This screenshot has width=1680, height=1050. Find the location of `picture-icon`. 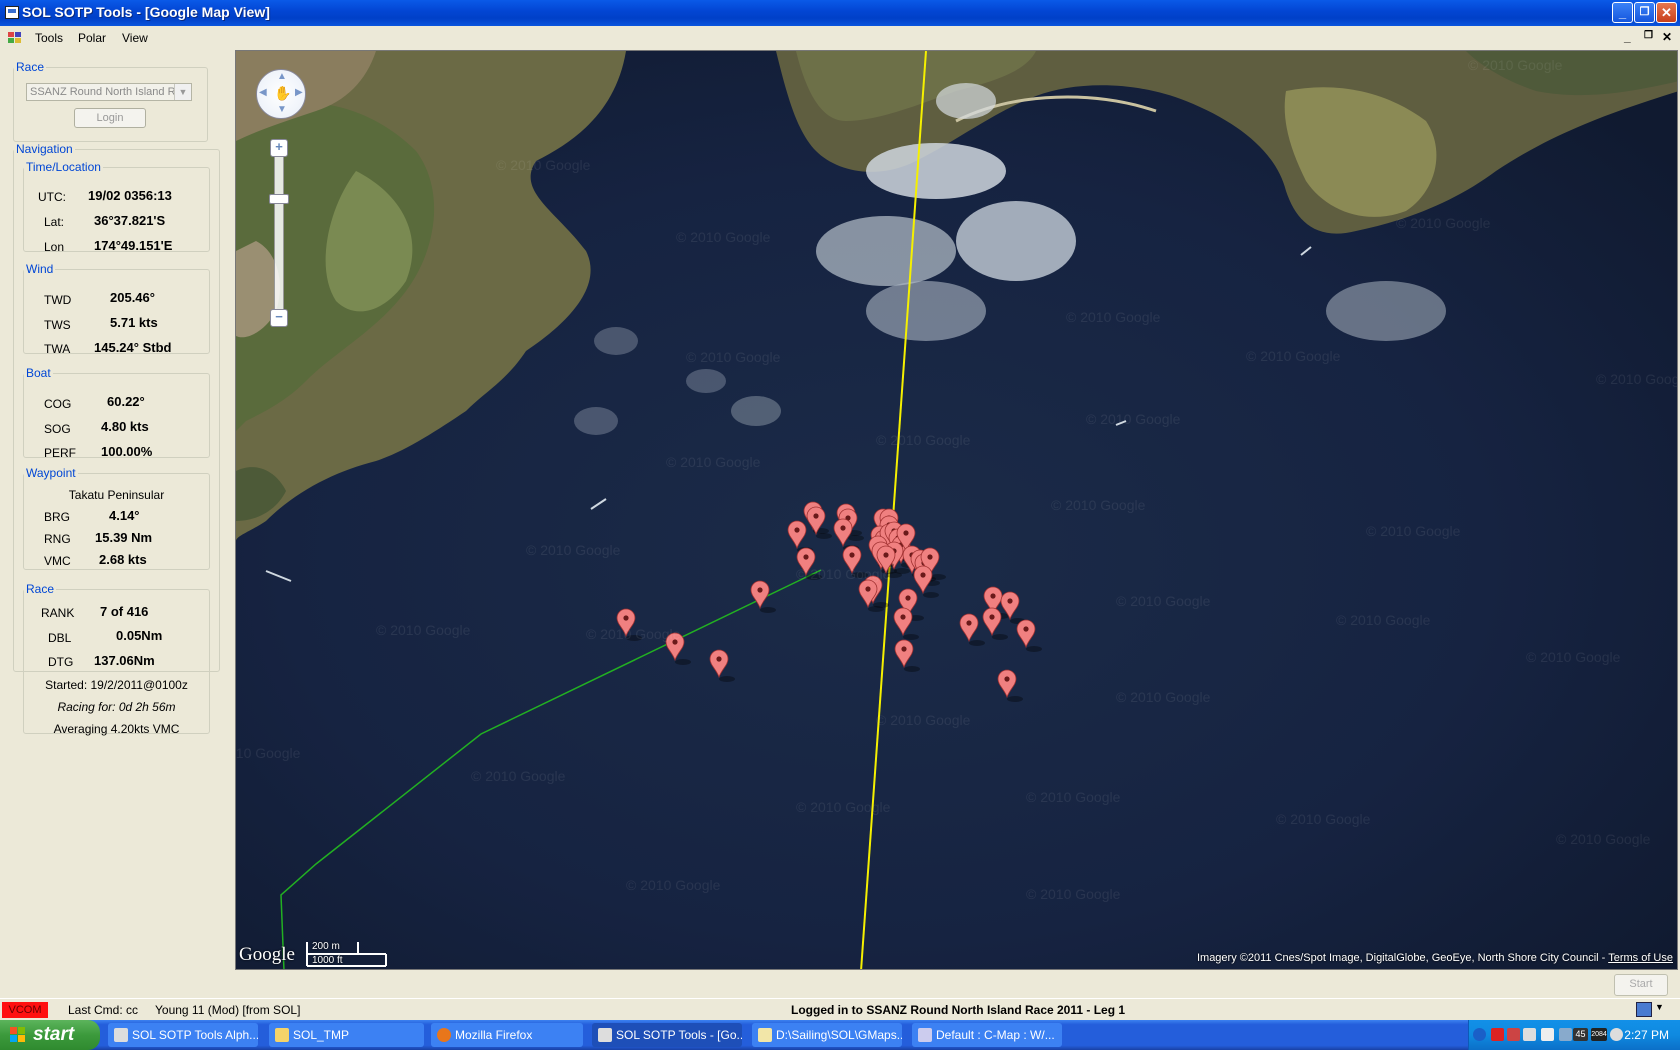

picture-icon is located at coordinates (1644, 1009).